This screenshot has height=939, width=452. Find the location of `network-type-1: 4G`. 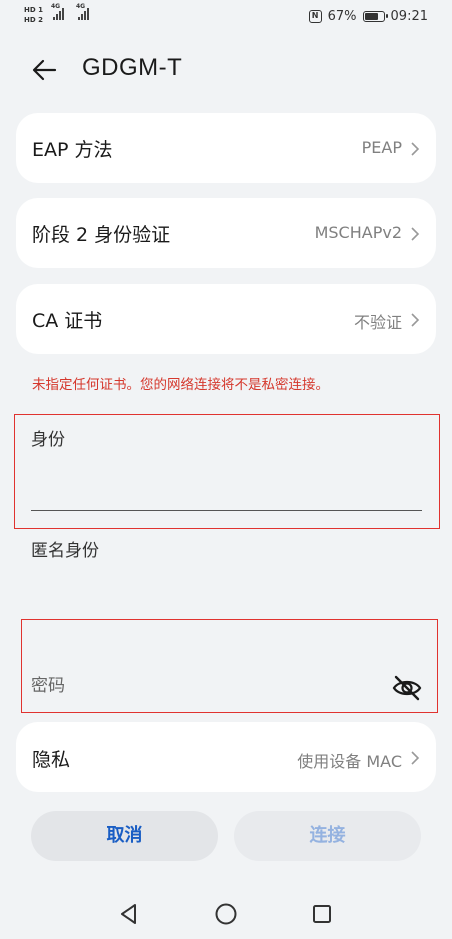

network-type-1: 4G is located at coordinates (55, 6).